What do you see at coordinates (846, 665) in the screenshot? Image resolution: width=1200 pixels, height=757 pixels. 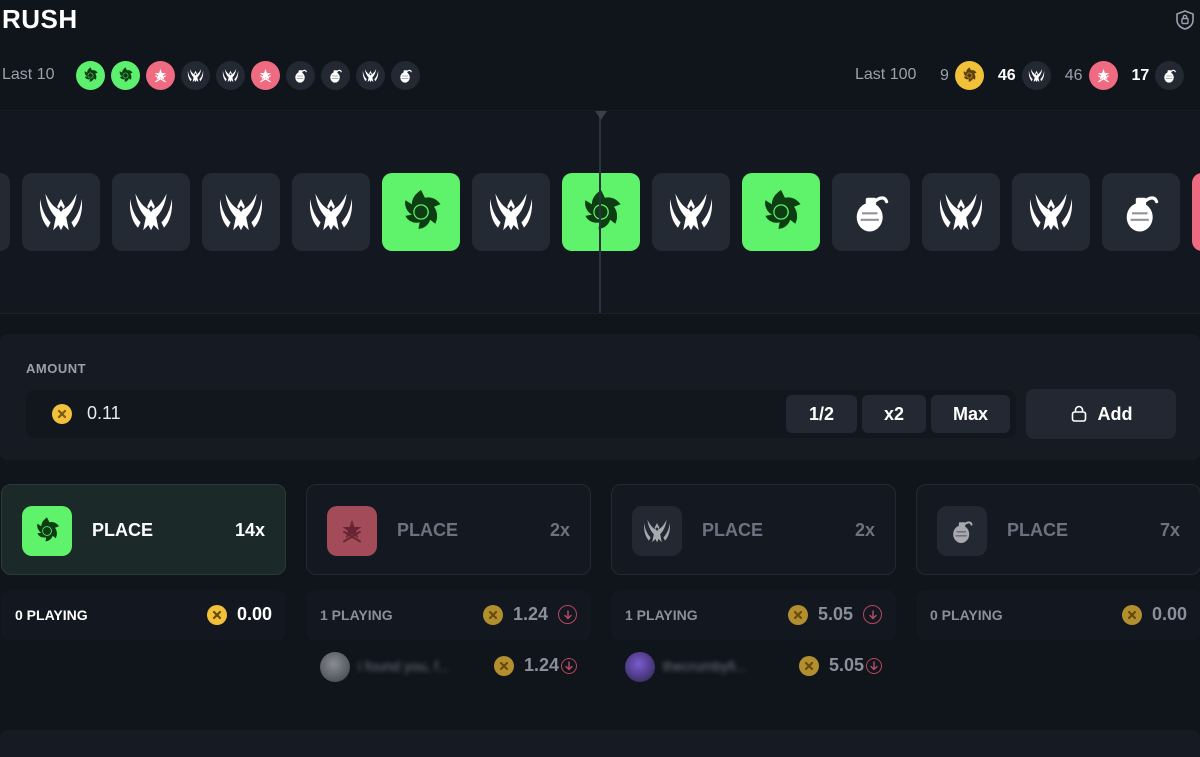 I see `player-amount-value: 5.05` at bounding box center [846, 665].